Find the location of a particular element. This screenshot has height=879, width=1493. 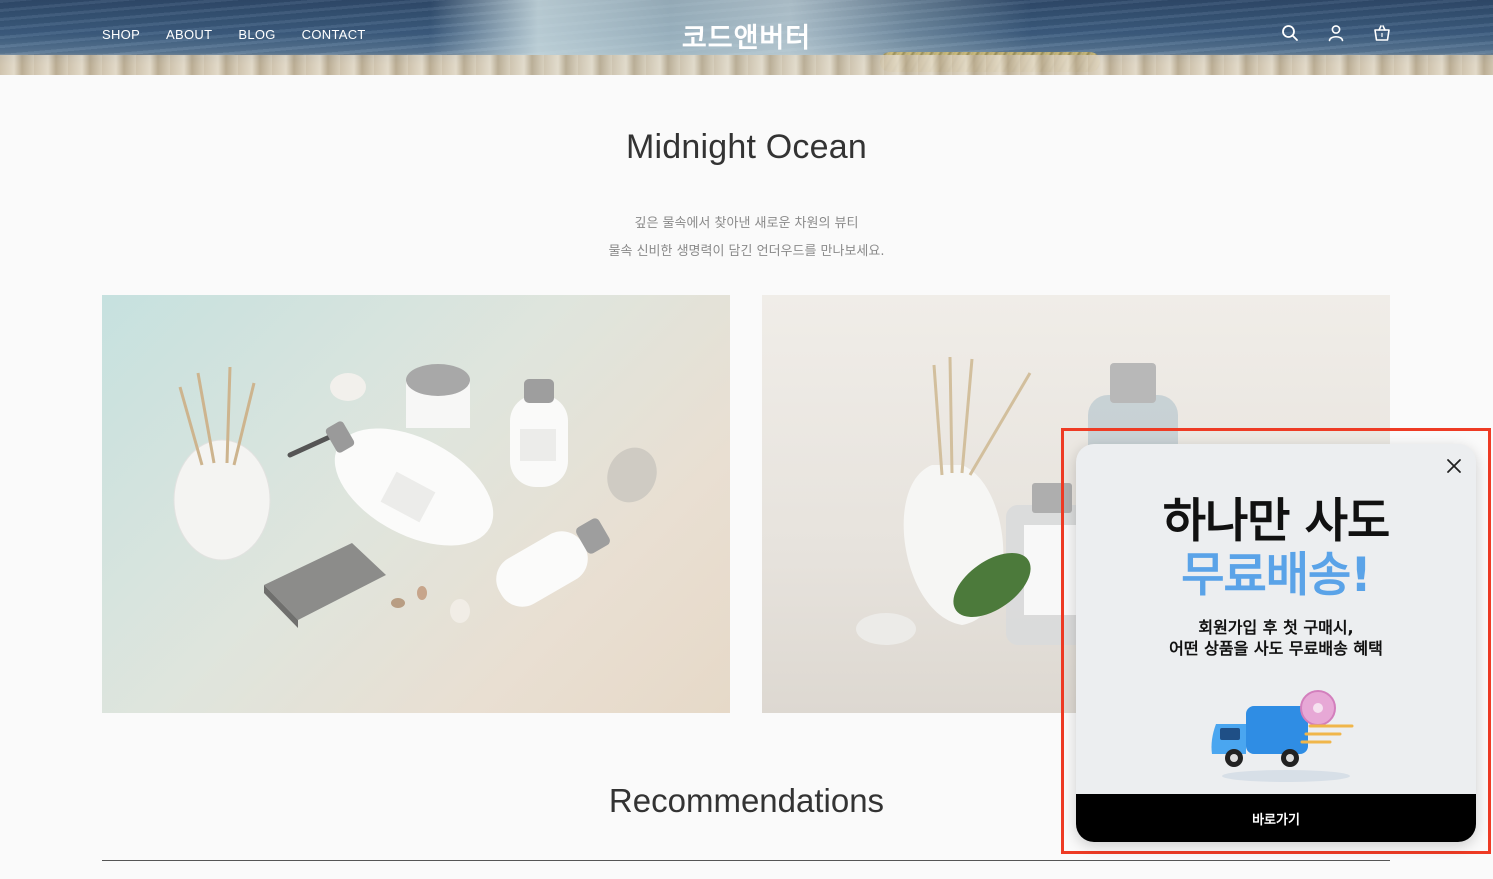

header-icons is located at coordinates (1337, 34).